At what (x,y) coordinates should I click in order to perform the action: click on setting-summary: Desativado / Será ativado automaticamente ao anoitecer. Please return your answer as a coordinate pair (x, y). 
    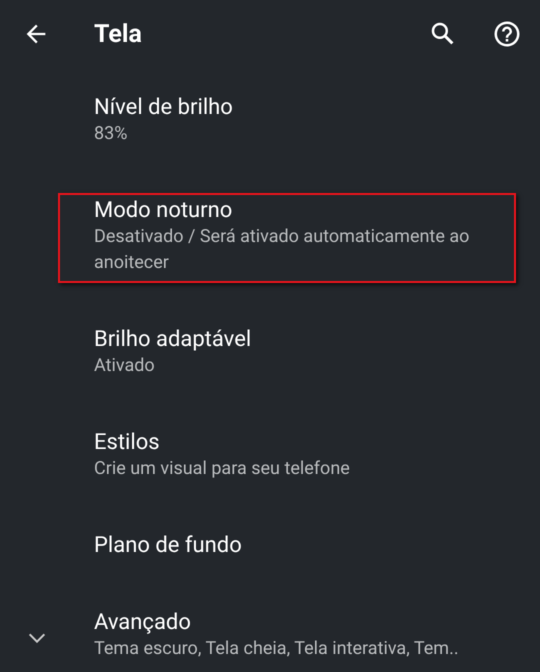
    Looking at the image, I should click on (282, 250).